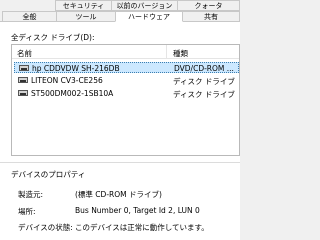  I want to click on tab-previous-versions: 以前のバージョン, so click(144, 5).